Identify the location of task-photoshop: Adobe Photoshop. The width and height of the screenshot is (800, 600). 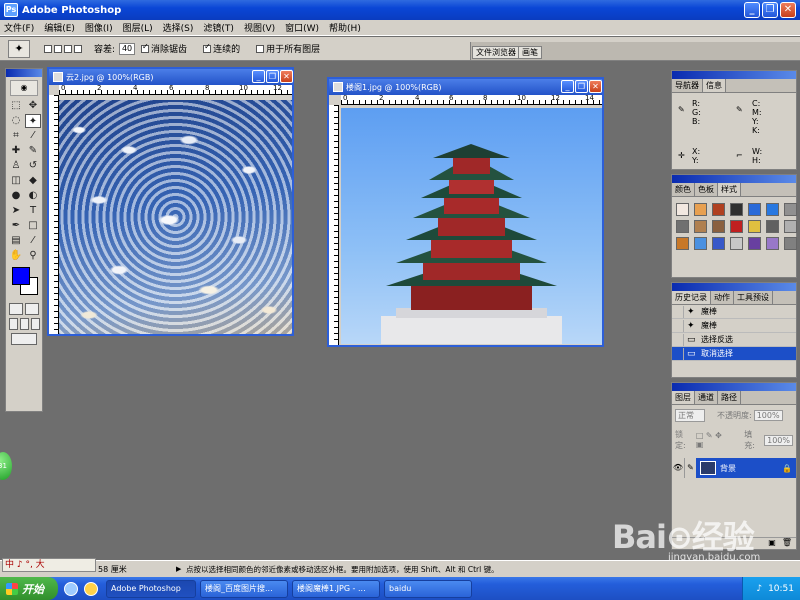
(151, 588).